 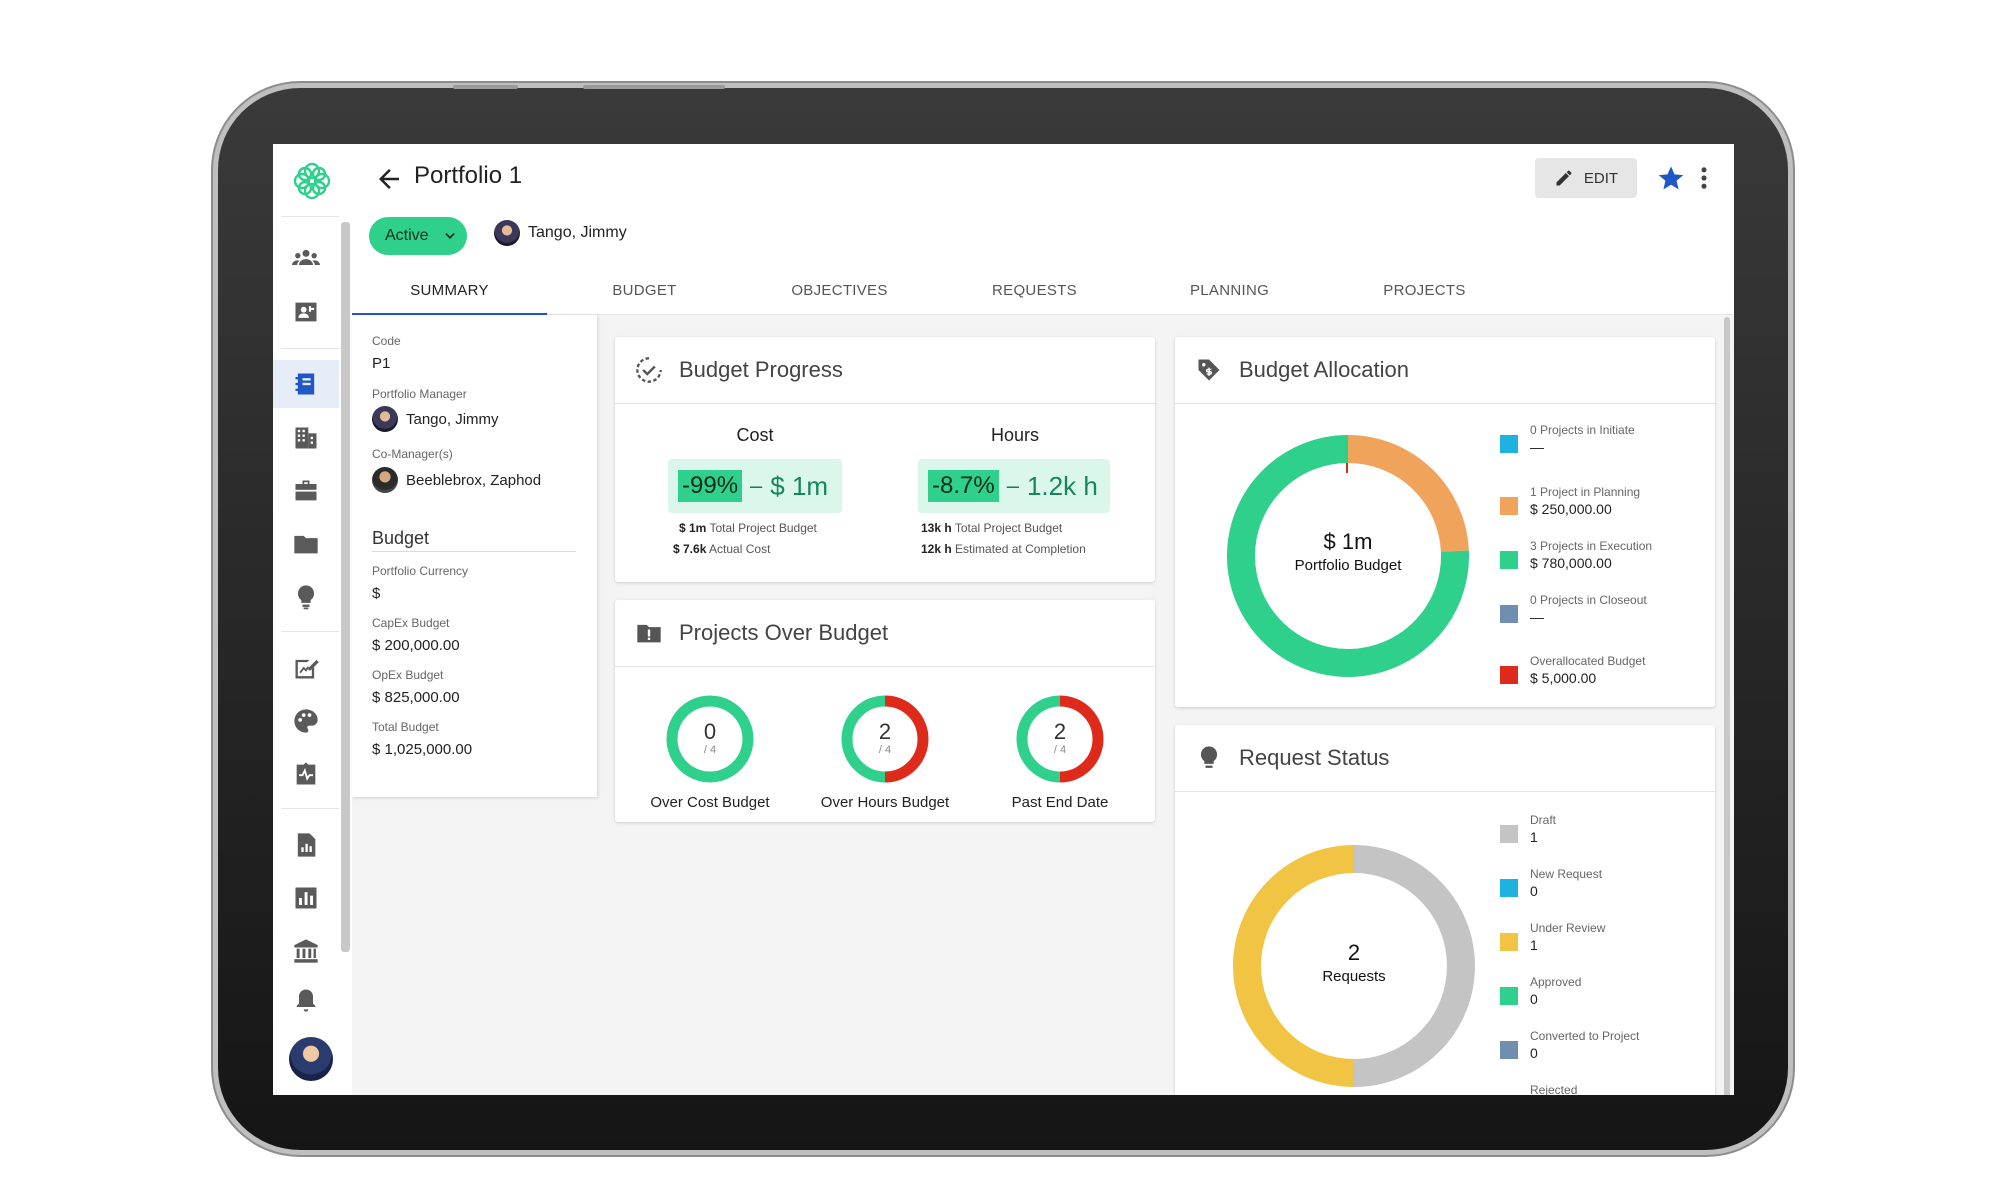 What do you see at coordinates (381, 363) in the screenshot?
I see `code-value: P1` at bounding box center [381, 363].